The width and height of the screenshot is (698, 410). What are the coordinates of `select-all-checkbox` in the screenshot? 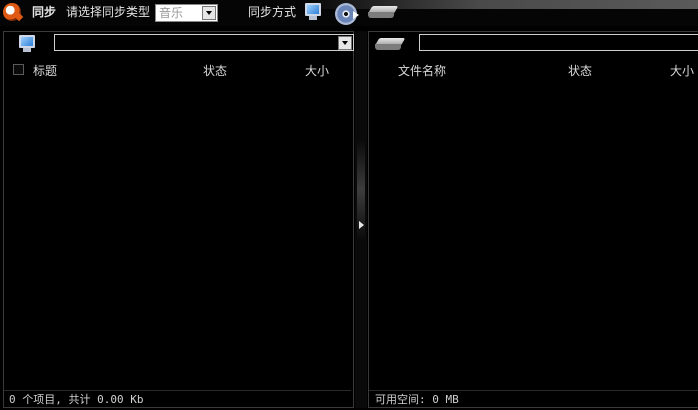 It's located at (18, 69).